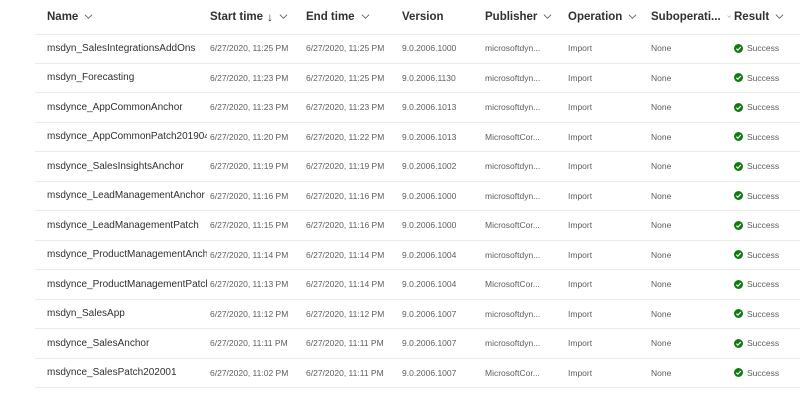 This screenshot has width=800, height=400. What do you see at coordinates (127, 196) in the screenshot?
I see `cell-name: msdynce_LeadManagementAnchor` at bounding box center [127, 196].